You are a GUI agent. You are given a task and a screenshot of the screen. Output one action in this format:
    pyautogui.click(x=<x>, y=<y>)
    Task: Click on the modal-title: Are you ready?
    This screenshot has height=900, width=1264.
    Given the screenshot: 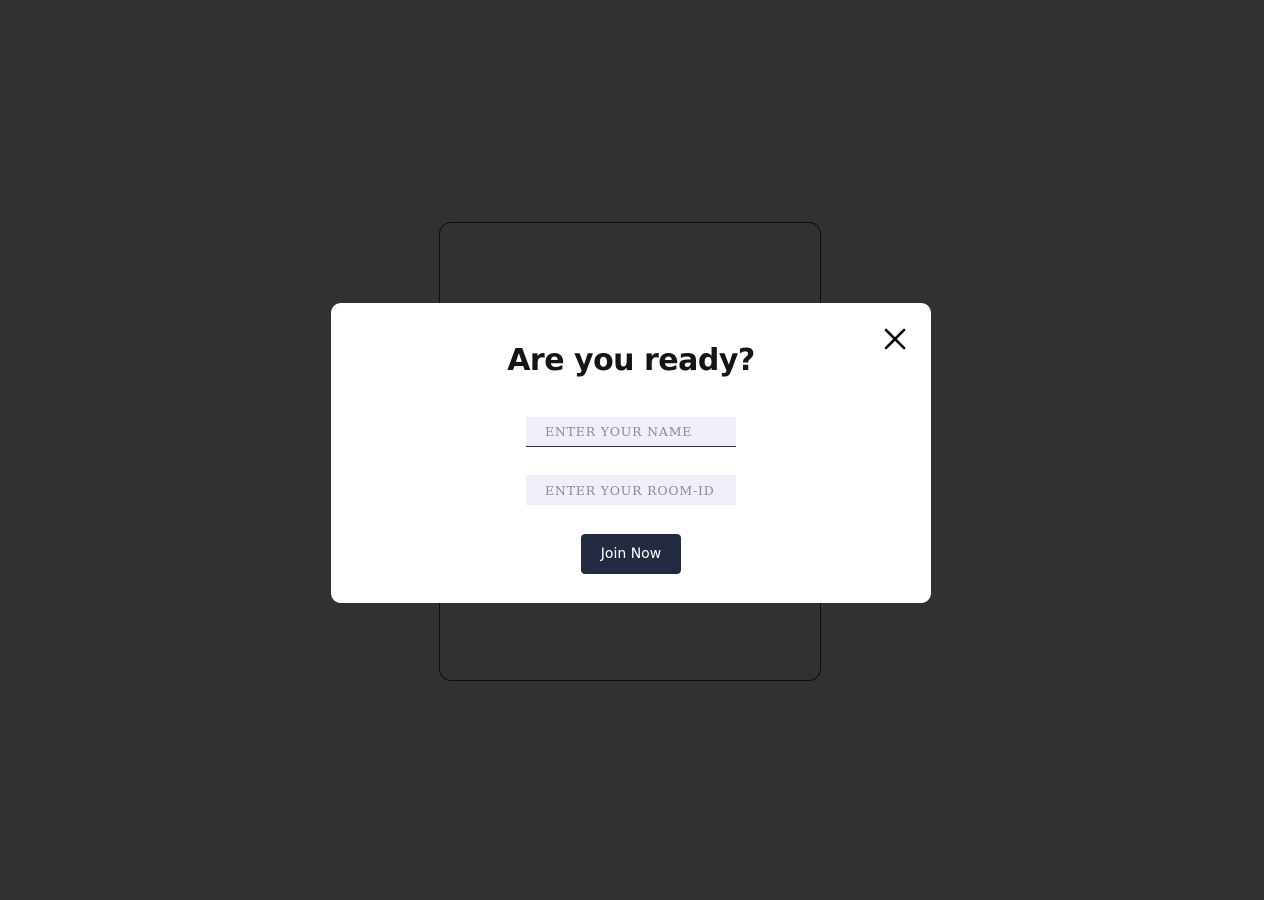 What is the action you would take?
    pyautogui.click(x=631, y=360)
    